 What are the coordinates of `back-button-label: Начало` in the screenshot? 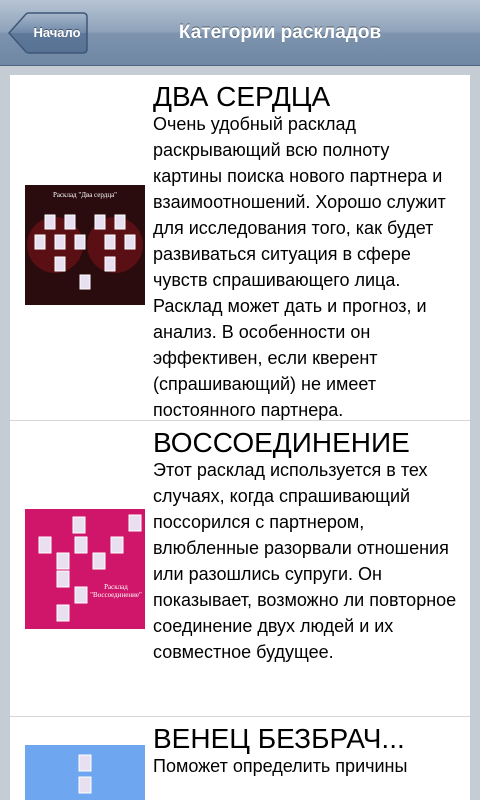 It's located at (57, 32).